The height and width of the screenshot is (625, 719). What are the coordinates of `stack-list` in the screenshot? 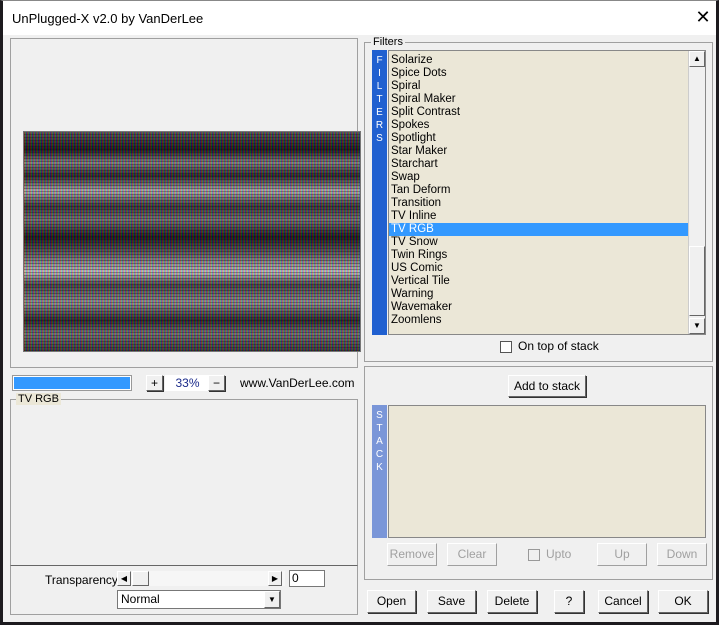 It's located at (547, 471).